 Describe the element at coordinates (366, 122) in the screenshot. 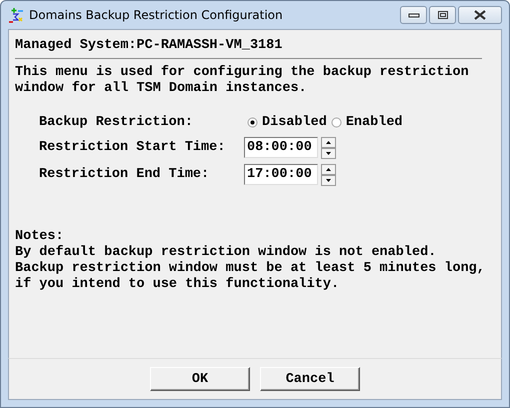

I see `radio-option: Enabled` at that location.